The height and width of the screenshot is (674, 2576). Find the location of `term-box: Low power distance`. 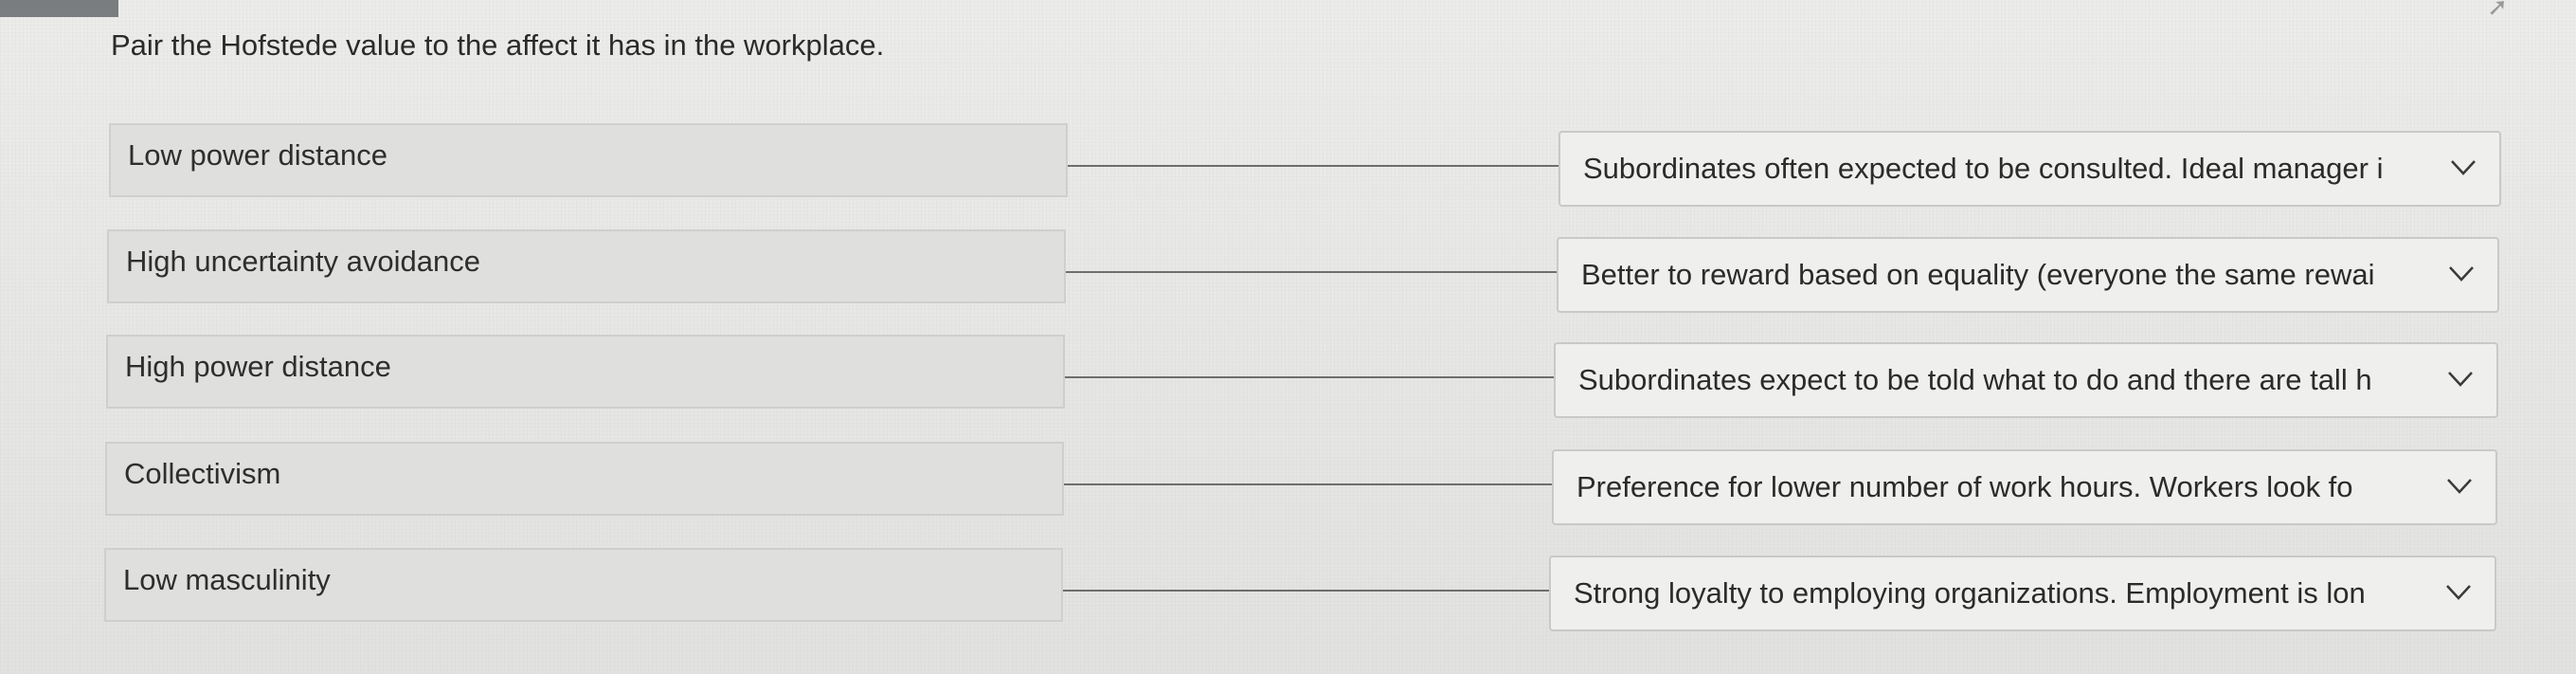

term-box: Low power distance is located at coordinates (588, 160).